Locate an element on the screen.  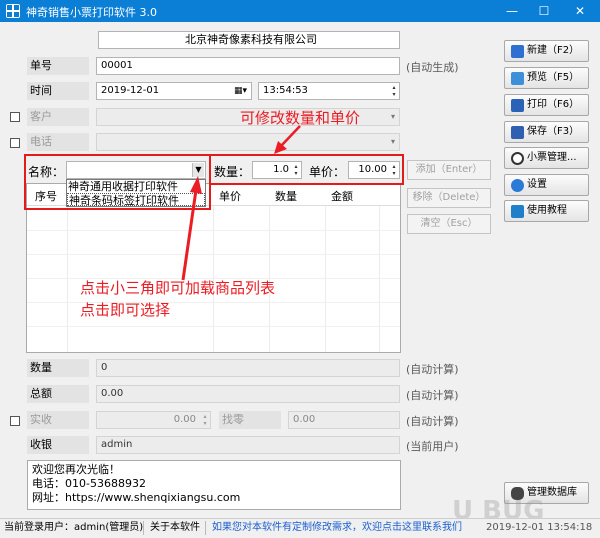
annotation-text-top: 可修改数量和单价 is located at coordinates (300, 118).